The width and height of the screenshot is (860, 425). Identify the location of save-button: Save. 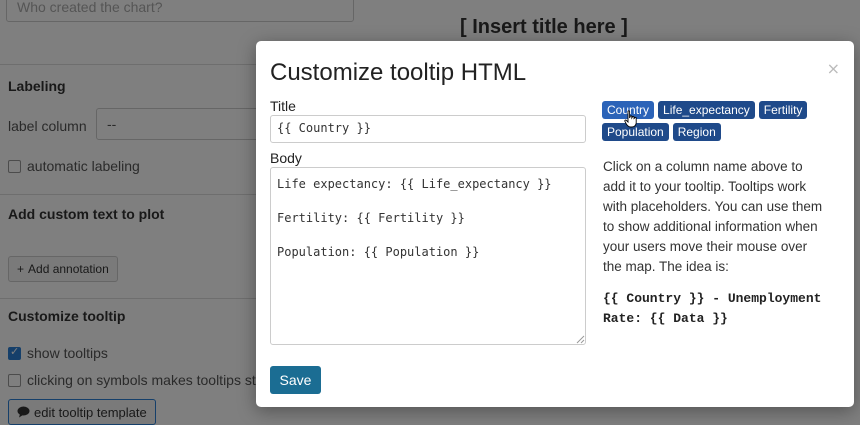
(295, 380).